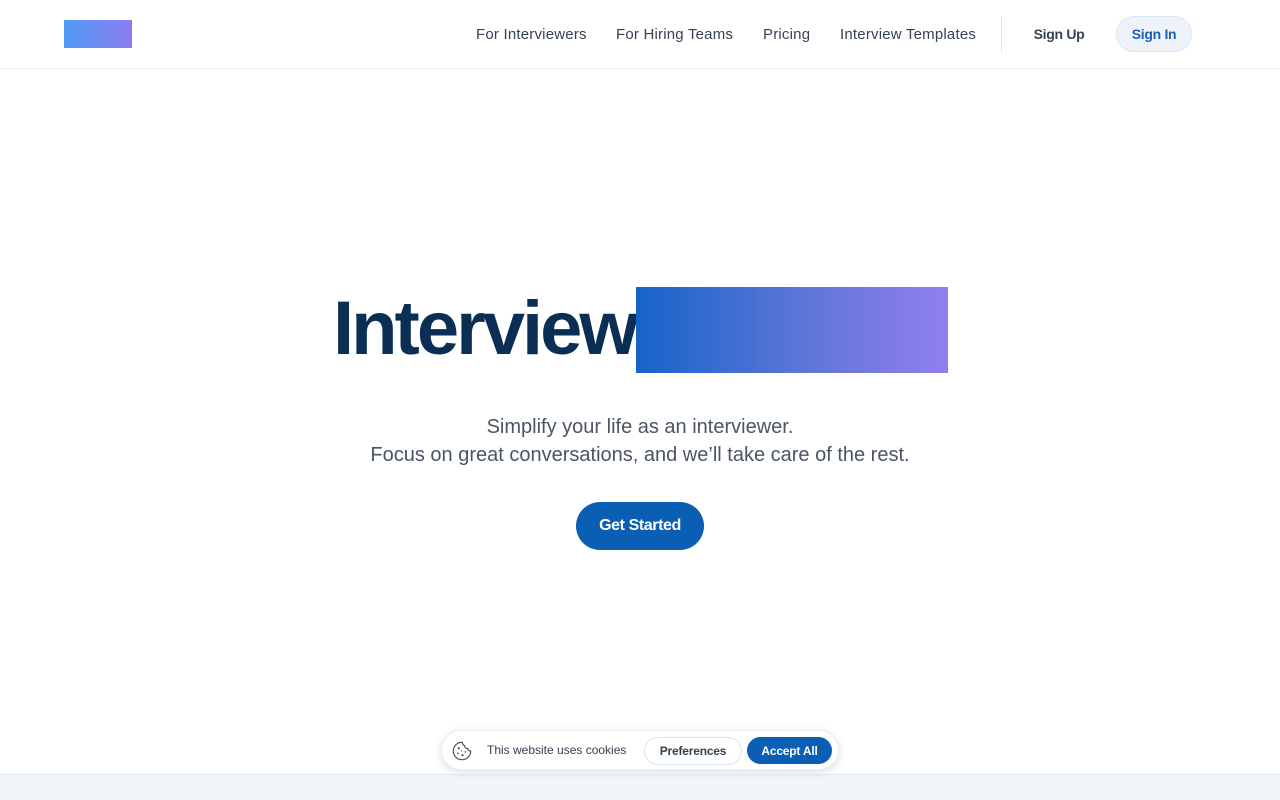 Image resolution: width=1280 pixels, height=800 pixels. What do you see at coordinates (789, 750) in the screenshot?
I see `cookie-accept-all-button: Accept All` at bounding box center [789, 750].